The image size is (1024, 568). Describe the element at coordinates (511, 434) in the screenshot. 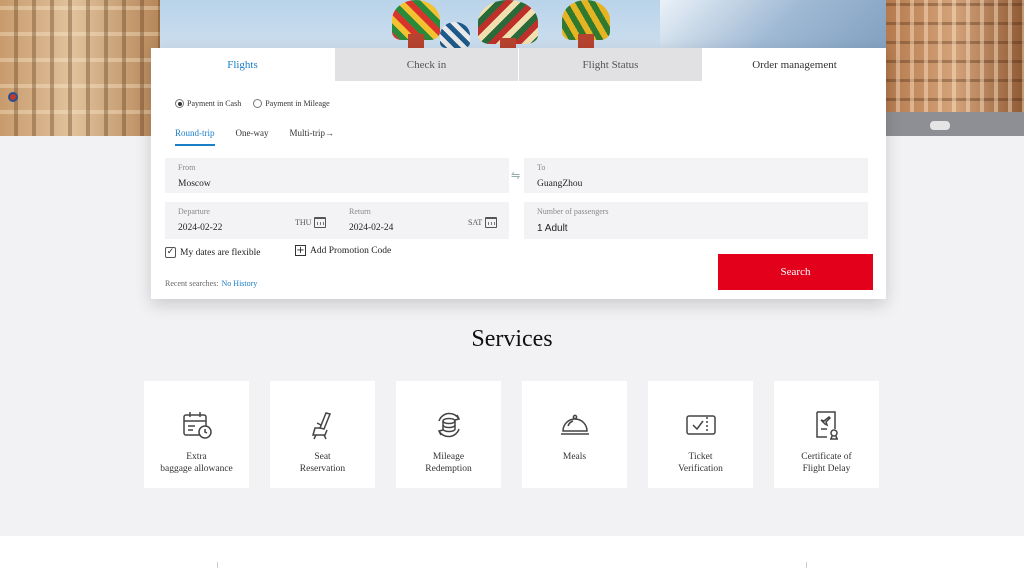

I see `services-row: Extra baggage allowance Seat Reservation` at that location.